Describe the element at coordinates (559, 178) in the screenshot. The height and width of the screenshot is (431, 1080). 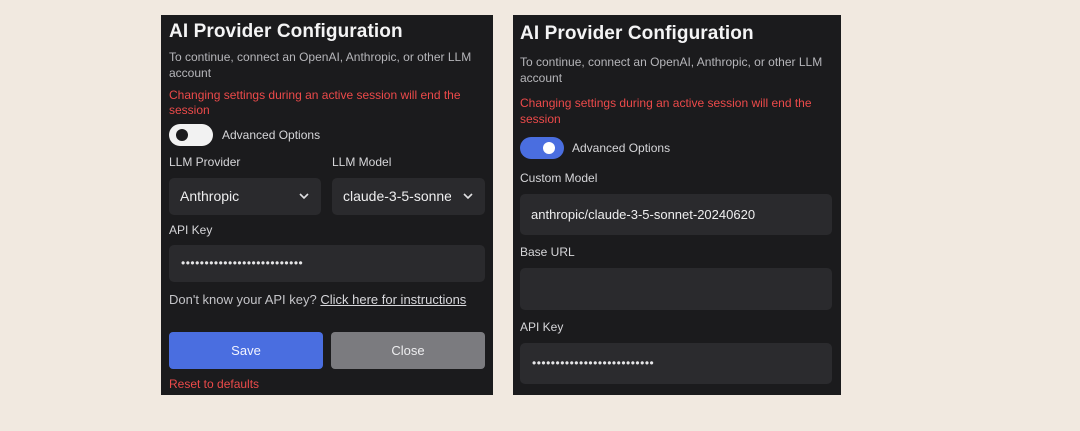
I see `custom-model-label: Custom Model` at that location.